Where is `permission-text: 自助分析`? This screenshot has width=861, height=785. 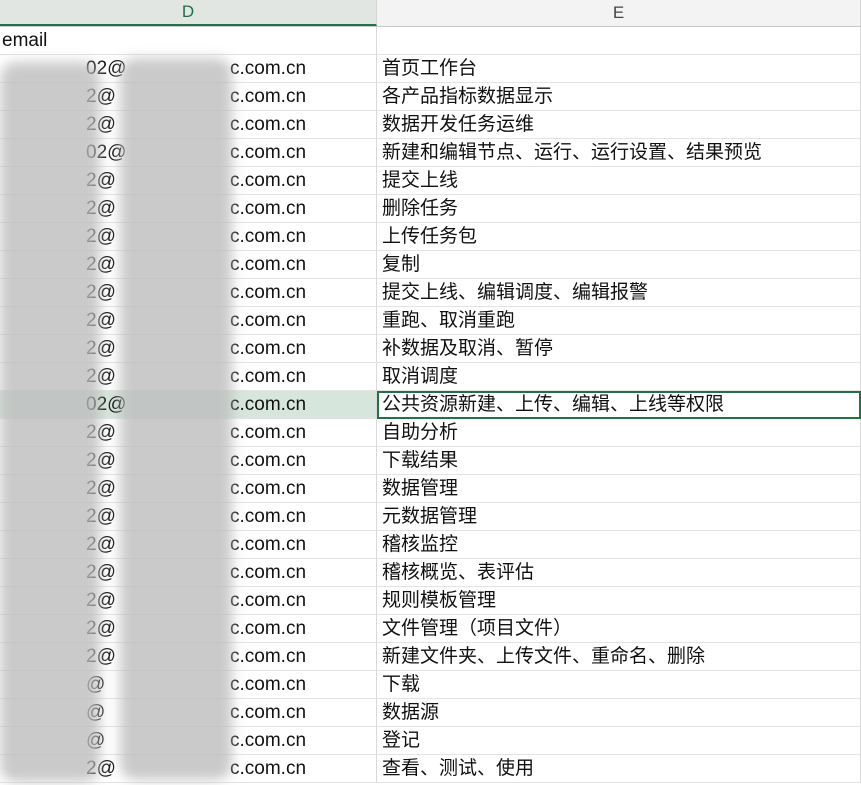
permission-text: 自助分析 is located at coordinates (420, 432).